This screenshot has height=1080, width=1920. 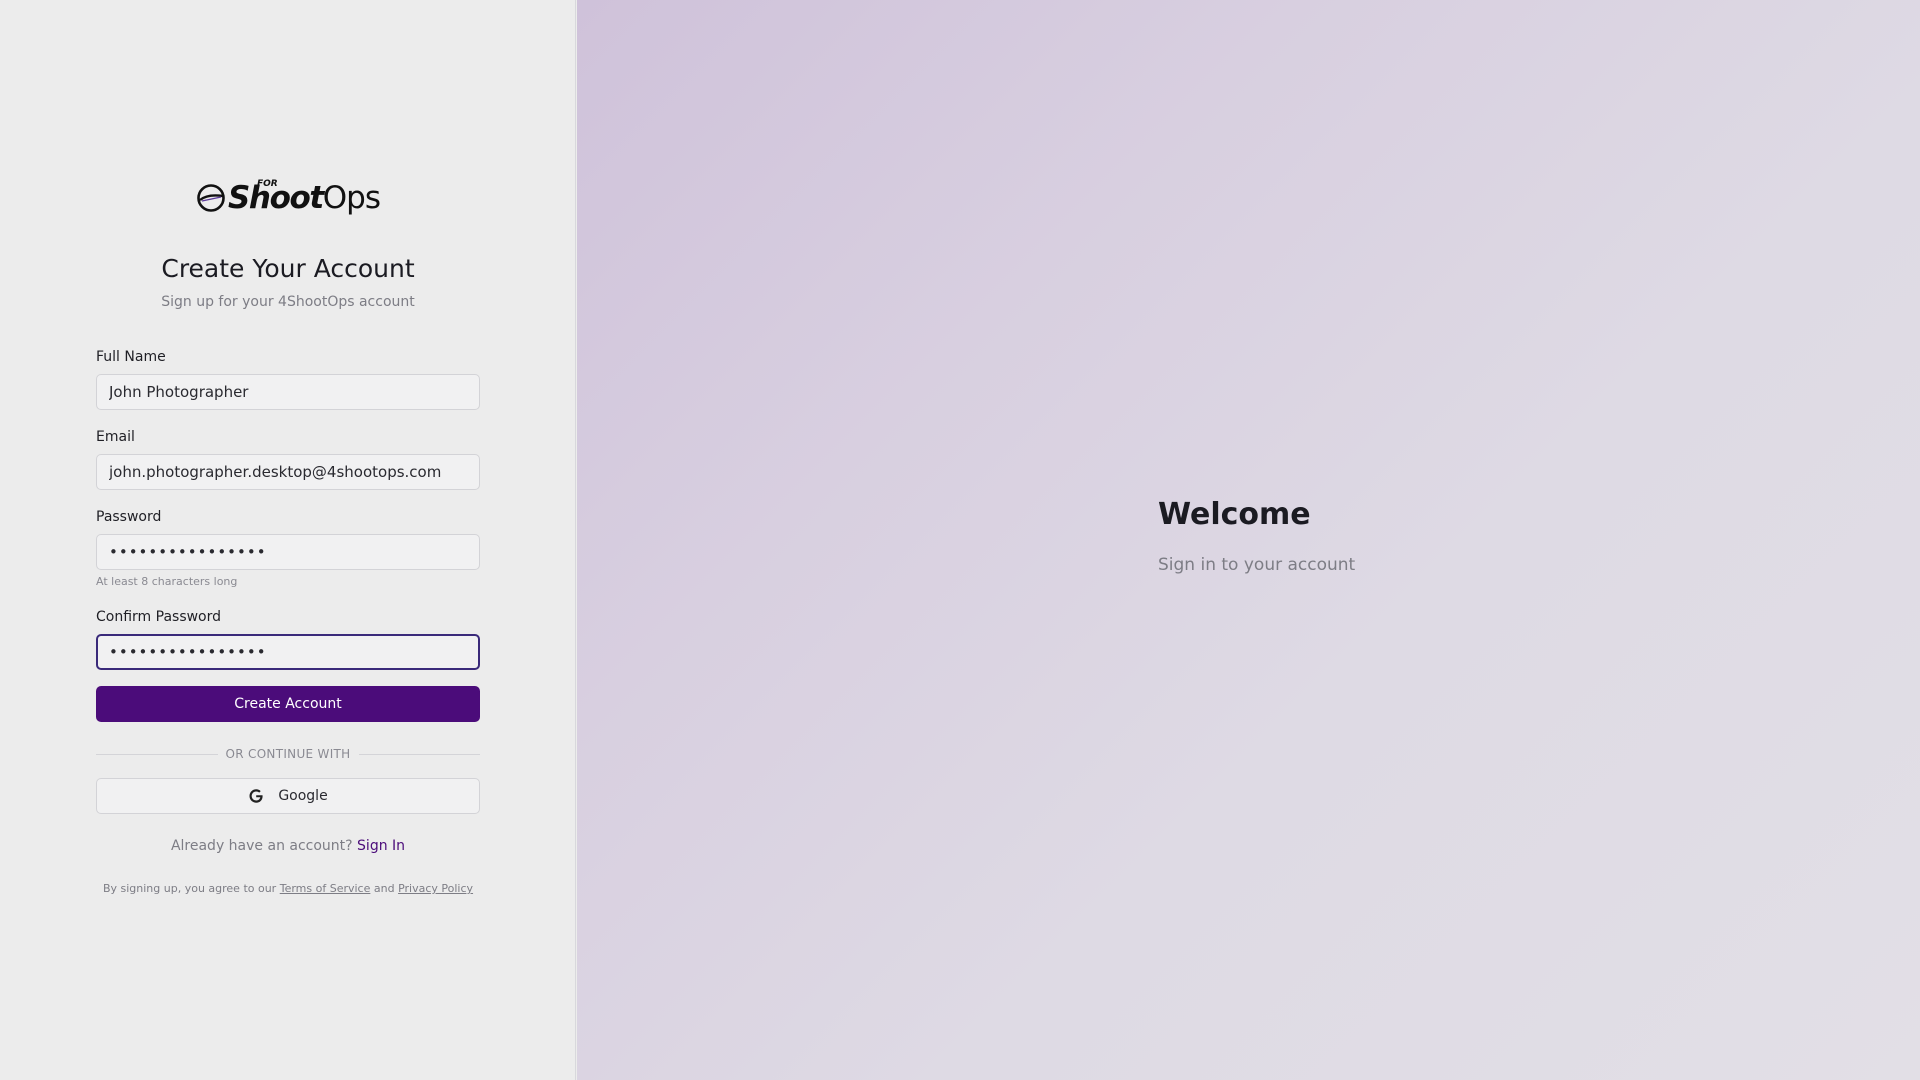 What do you see at coordinates (267, 184) in the screenshot?
I see `logo-for: FOR` at bounding box center [267, 184].